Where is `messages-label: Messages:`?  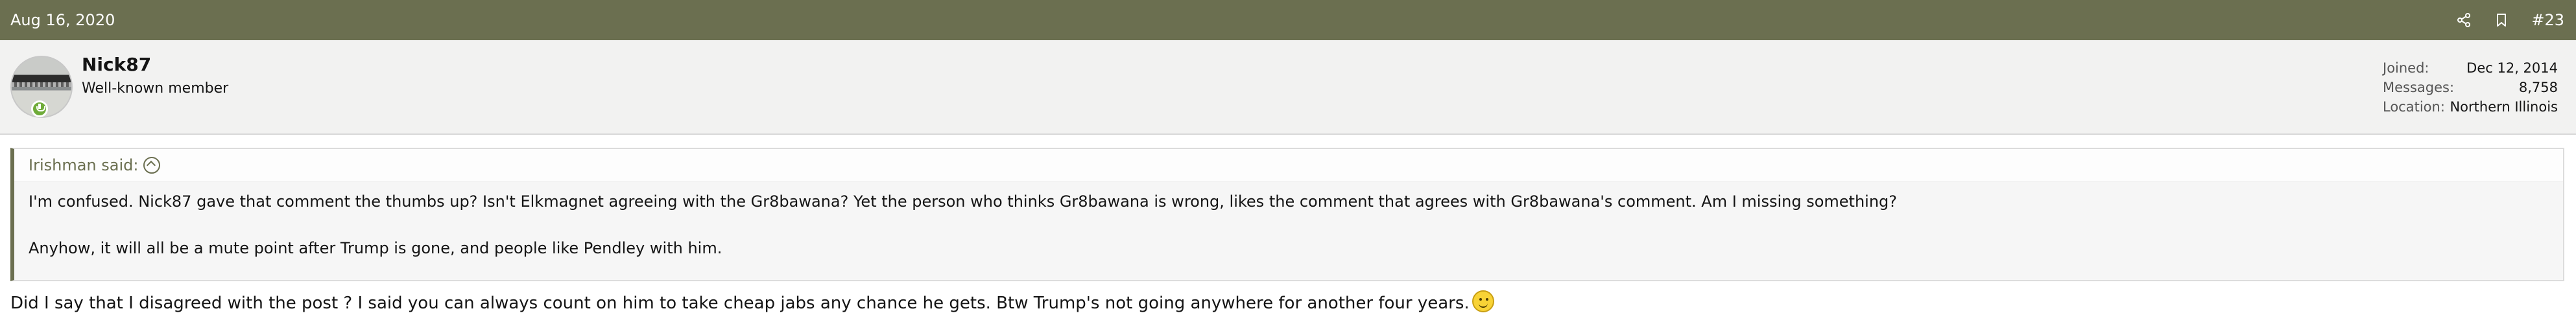
messages-label: Messages: is located at coordinates (2419, 87).